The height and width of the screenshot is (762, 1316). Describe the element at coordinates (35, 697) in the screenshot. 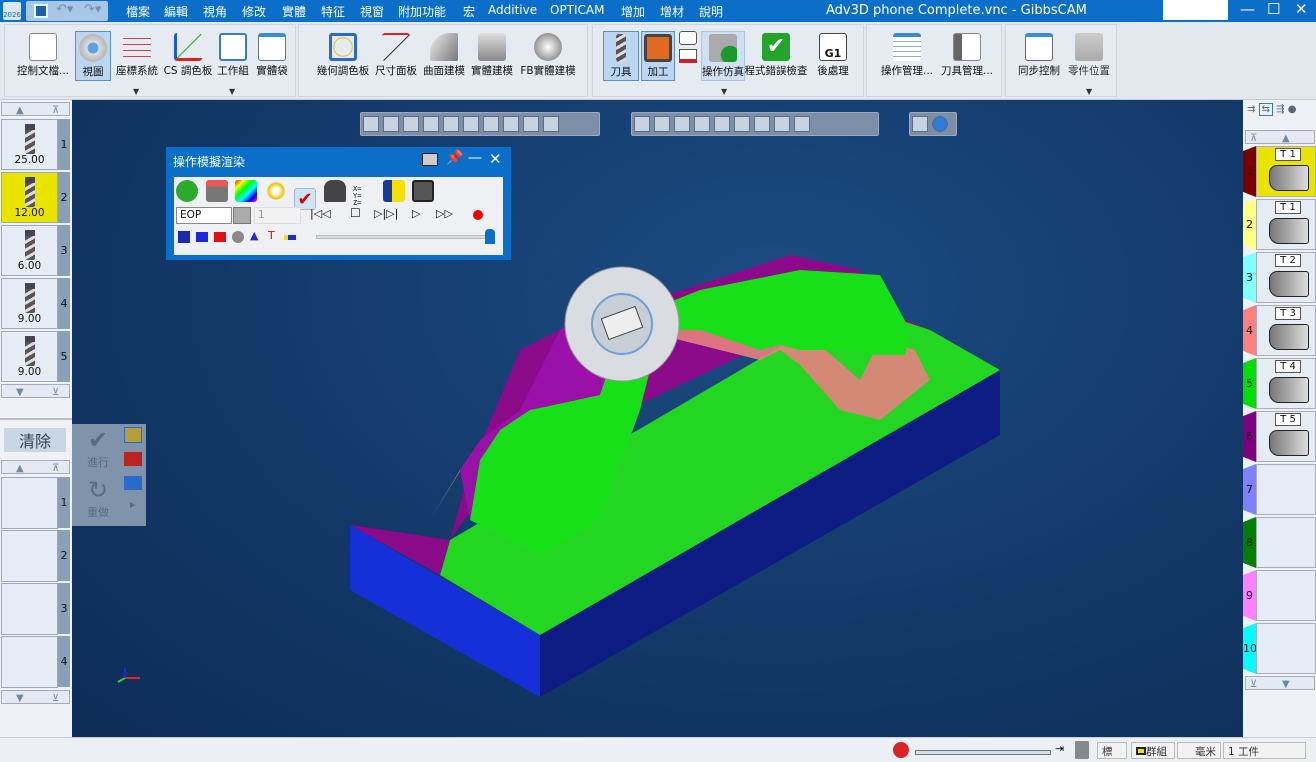

I see `process-scroll-down: ▼ ⊻` at that location.